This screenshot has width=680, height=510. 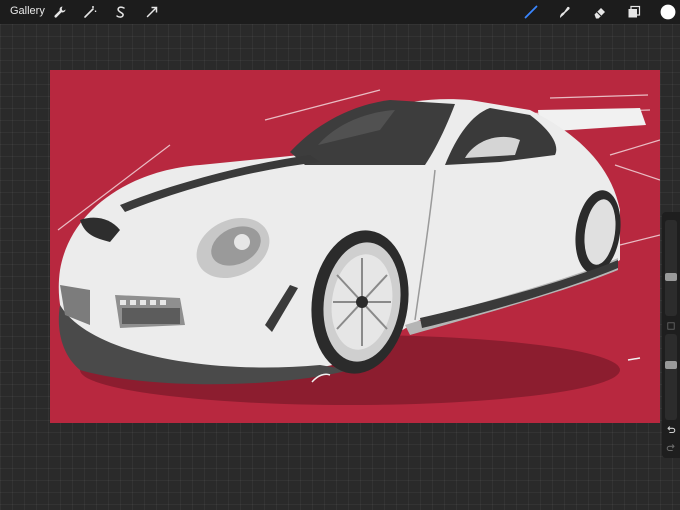 I want to click on opacity-slider, so click(x=671, y=377).